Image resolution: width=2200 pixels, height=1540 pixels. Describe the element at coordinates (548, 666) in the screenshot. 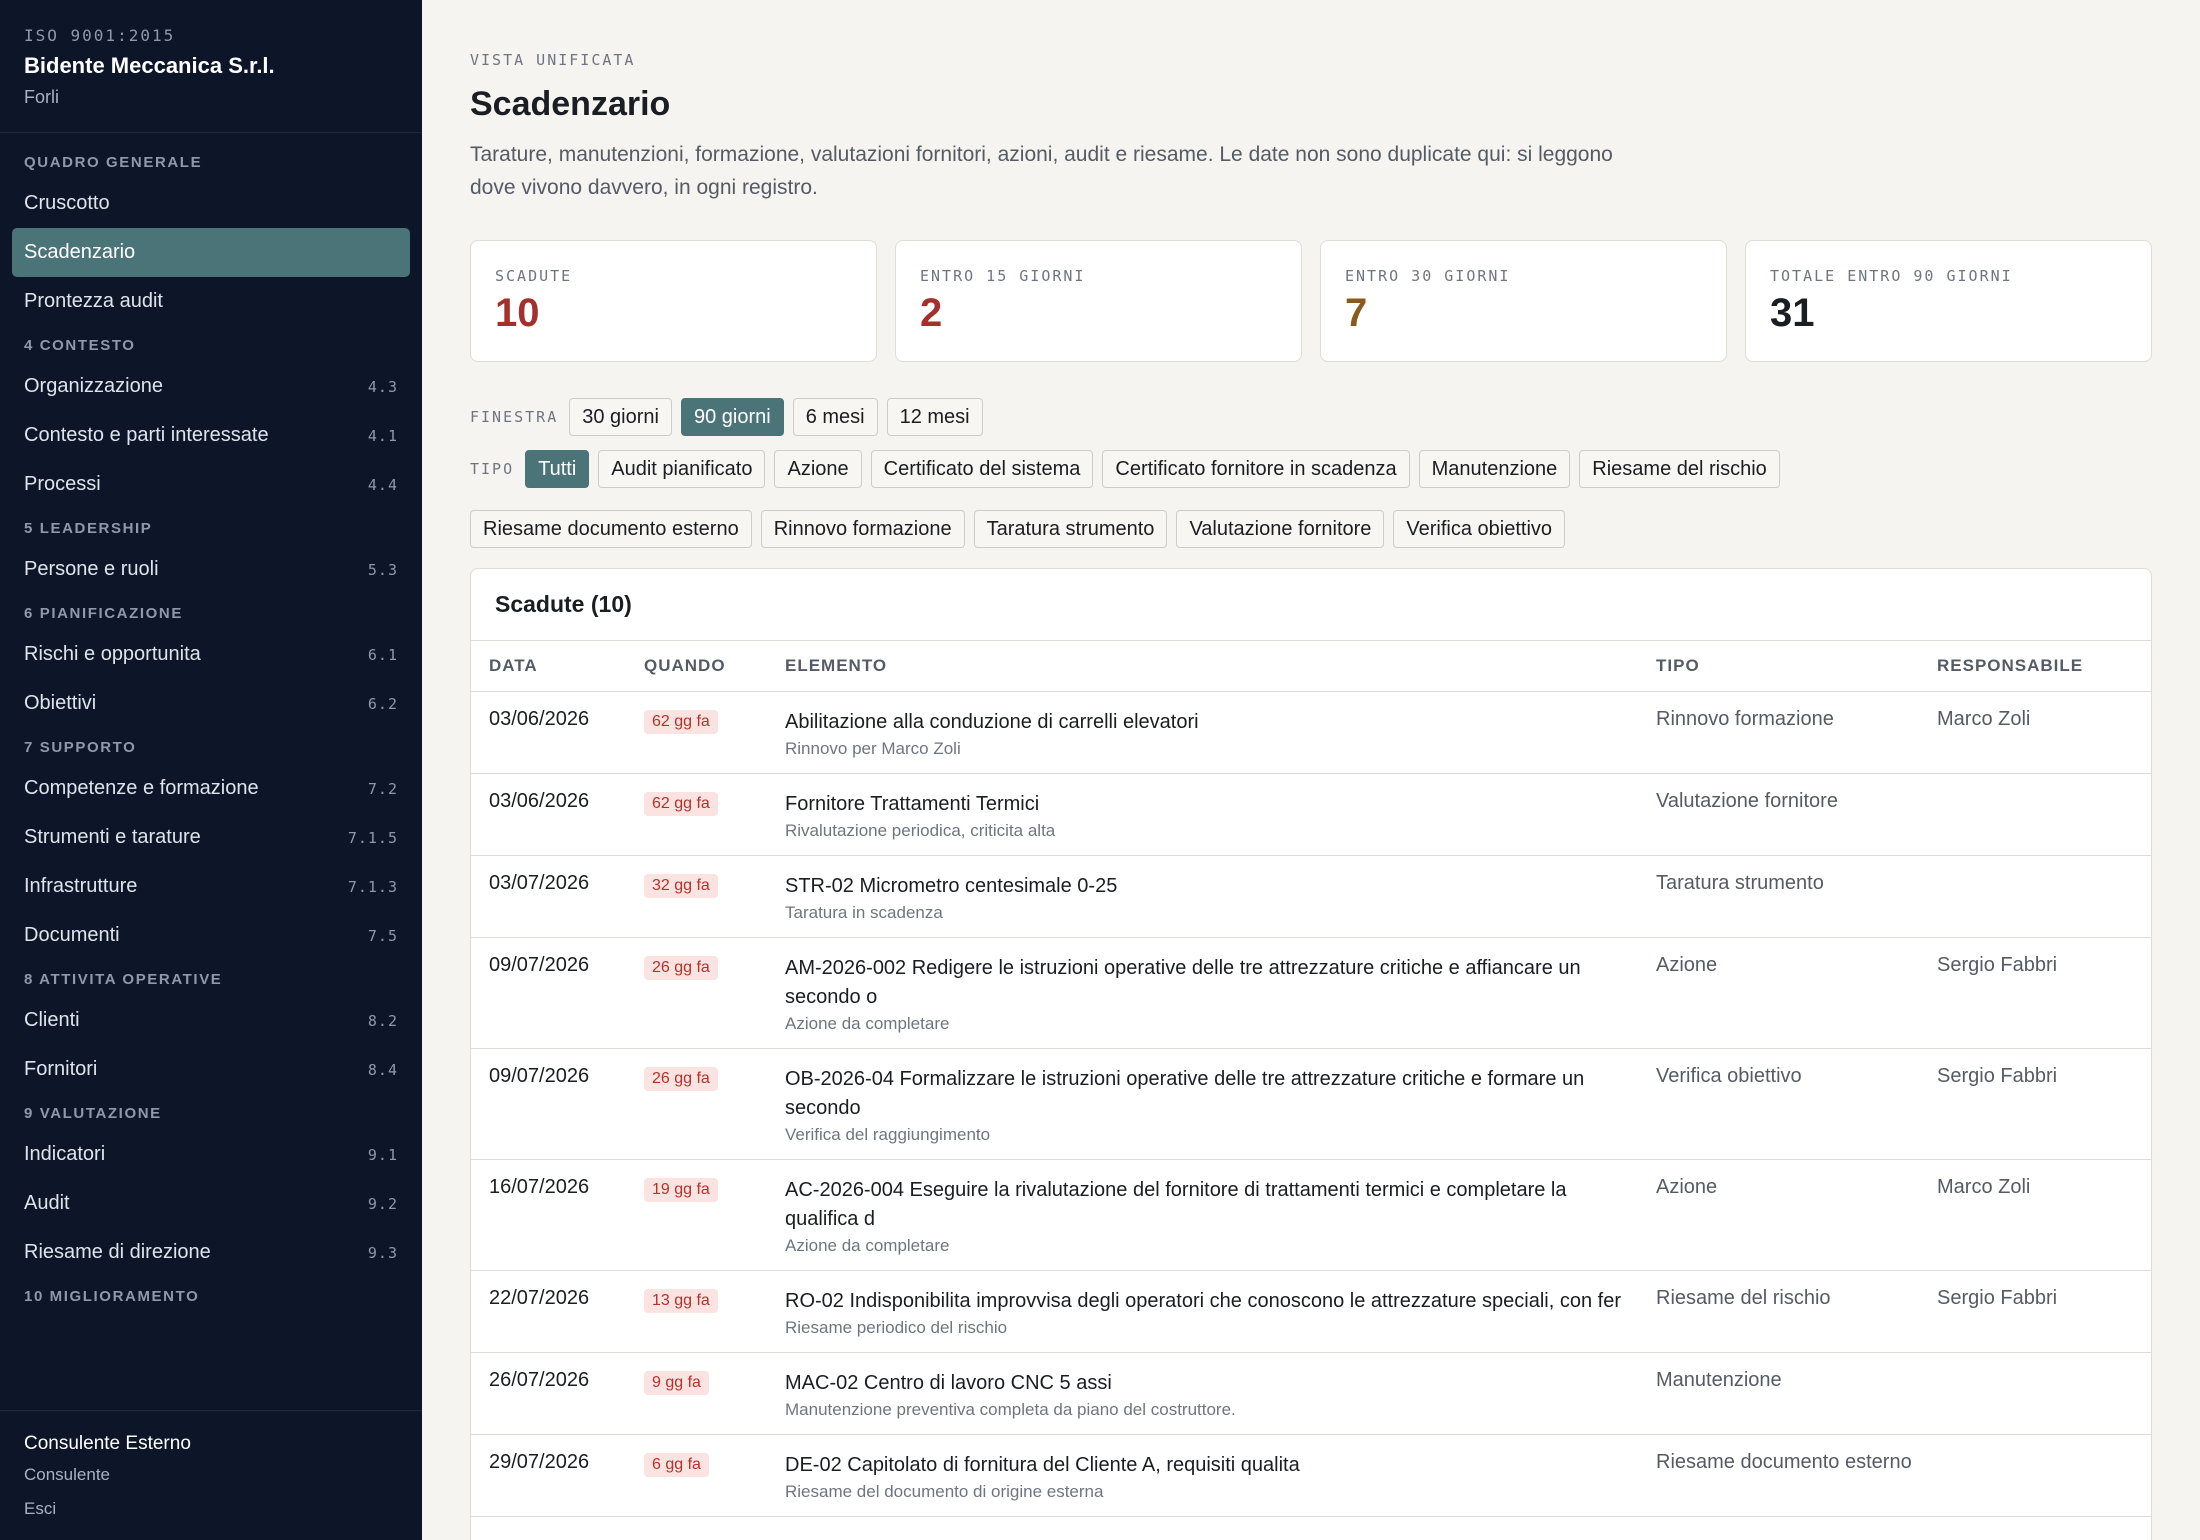

I see `column-header-data: DATA` at that location.